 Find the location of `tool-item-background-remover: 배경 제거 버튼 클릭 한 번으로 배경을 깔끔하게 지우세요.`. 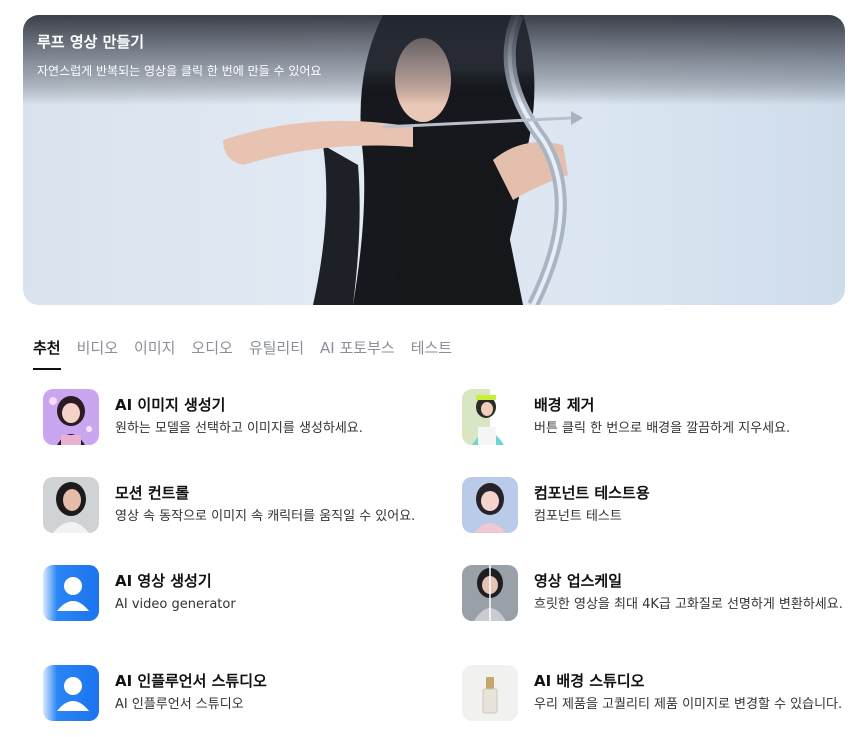

tool-item-background-remover: 배경 제거 버튼 클릭 한 번으로 배경을 깔끔하게 지우세요. is located at coordinates (658, 419).